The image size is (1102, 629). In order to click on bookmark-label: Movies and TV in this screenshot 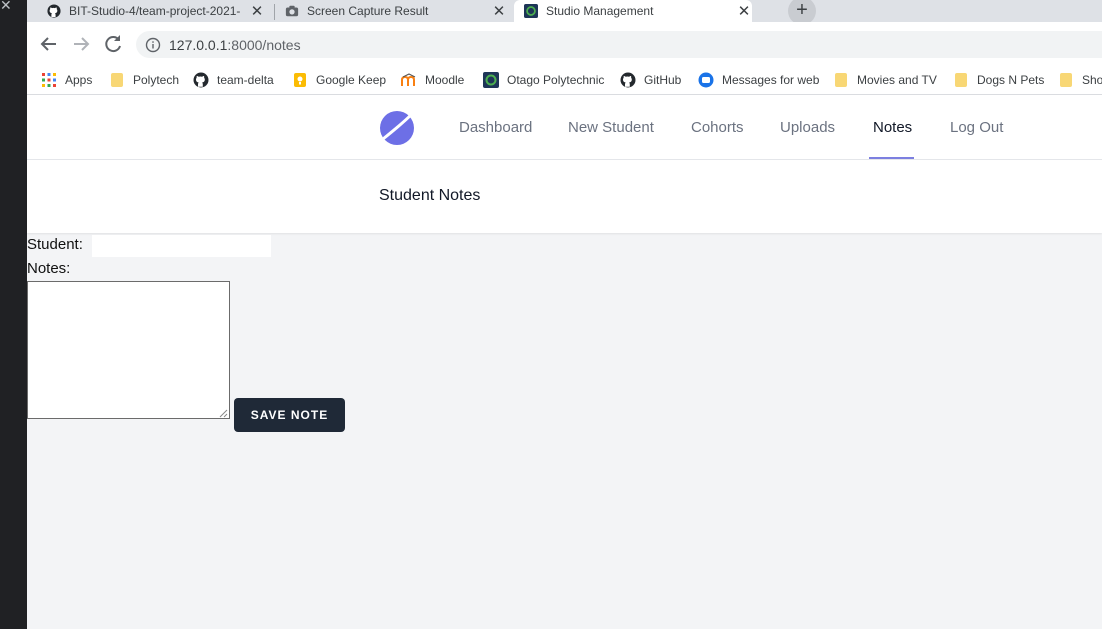, I will do `click(897, 80)`.